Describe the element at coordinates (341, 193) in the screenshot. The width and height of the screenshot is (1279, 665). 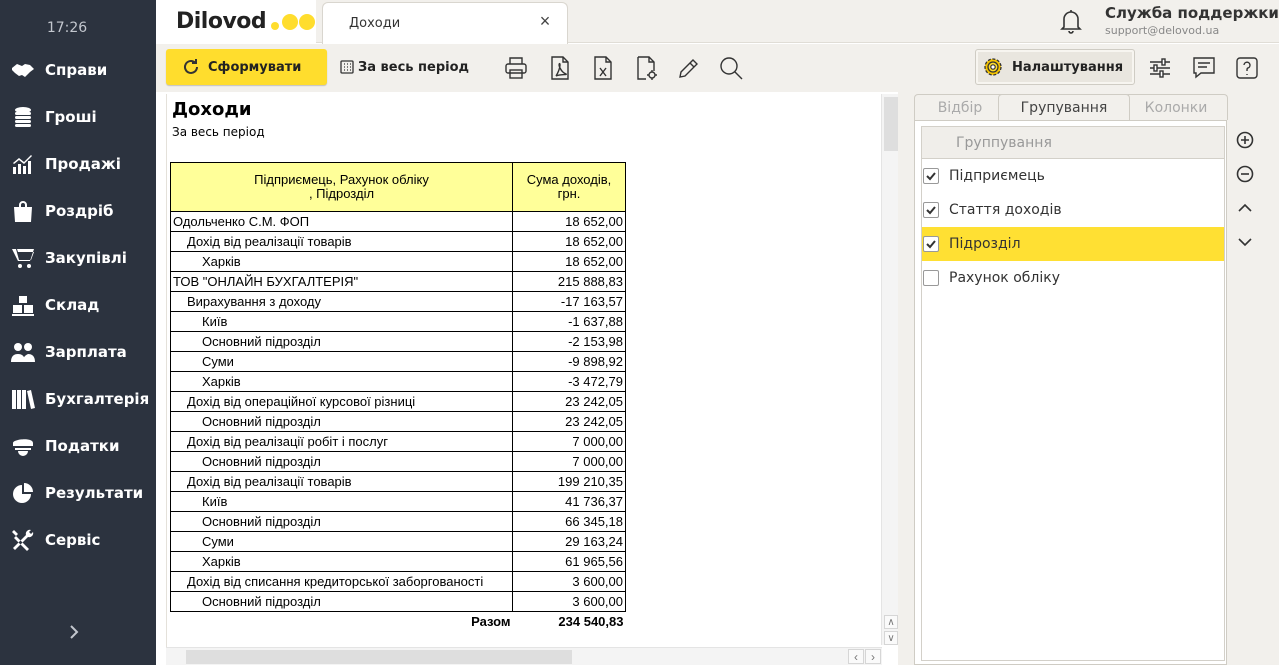
I see `column-header-name-line2: , Підрозділ` at that location.